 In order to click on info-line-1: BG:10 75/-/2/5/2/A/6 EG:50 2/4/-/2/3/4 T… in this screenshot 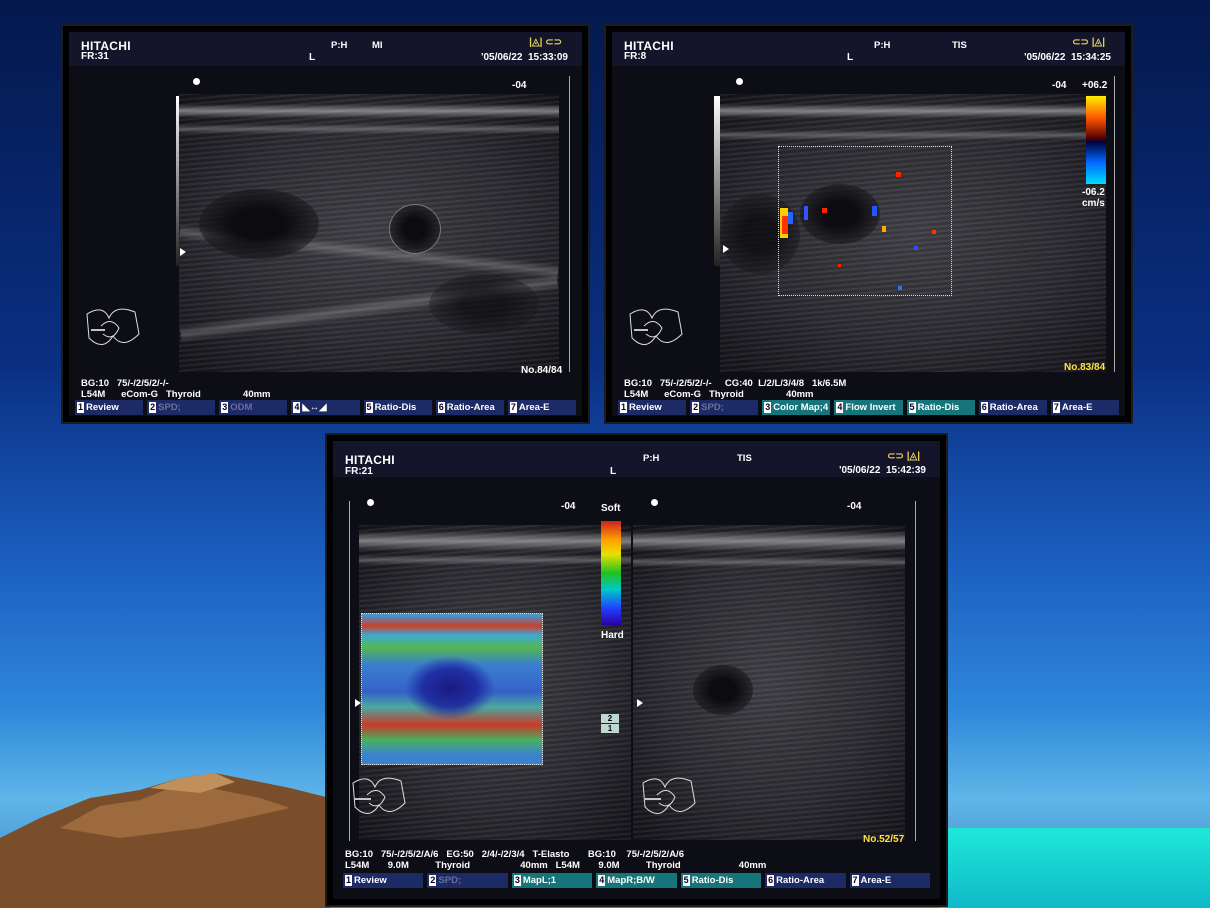, I will do `click(514, 854)`.